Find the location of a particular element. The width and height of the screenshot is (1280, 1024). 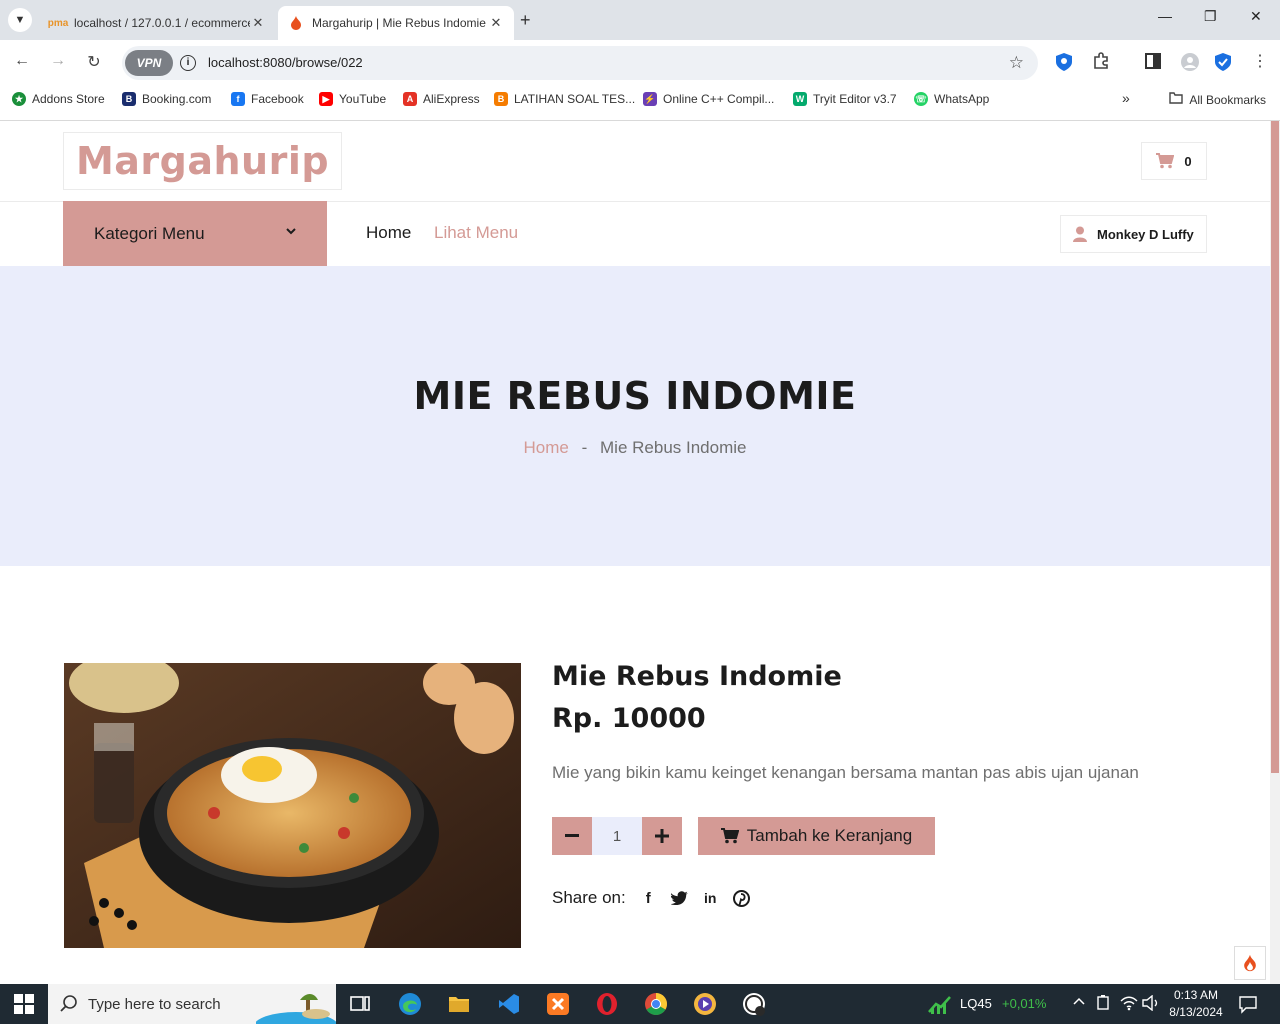

notification-icon is located at coordinates (1248, 1005).